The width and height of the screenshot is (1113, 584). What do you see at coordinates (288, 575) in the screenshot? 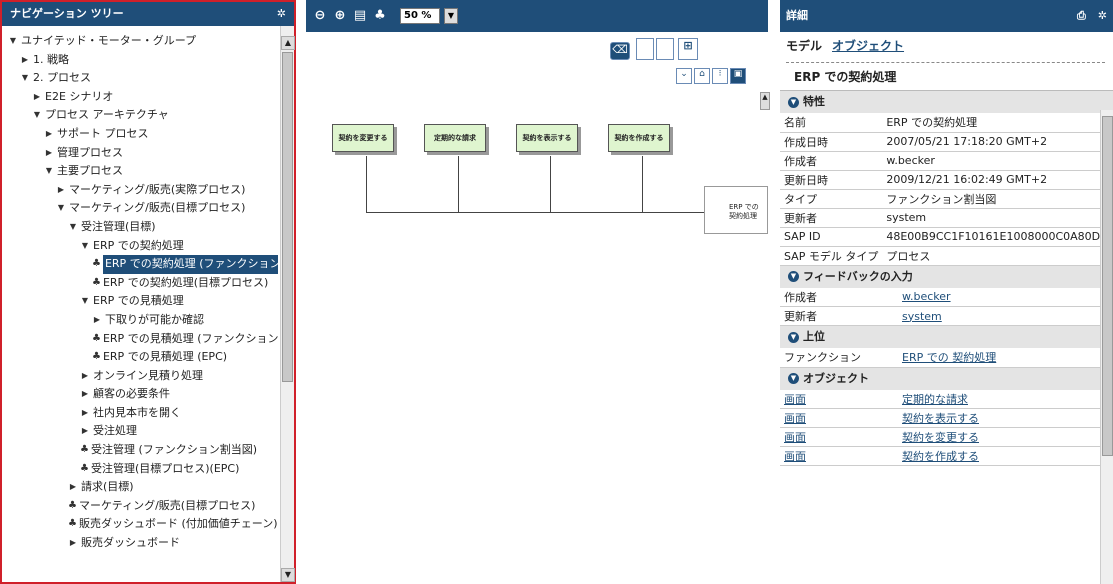
I see `scroll-down-arrow: ▼` at bounding box center [288, 575].